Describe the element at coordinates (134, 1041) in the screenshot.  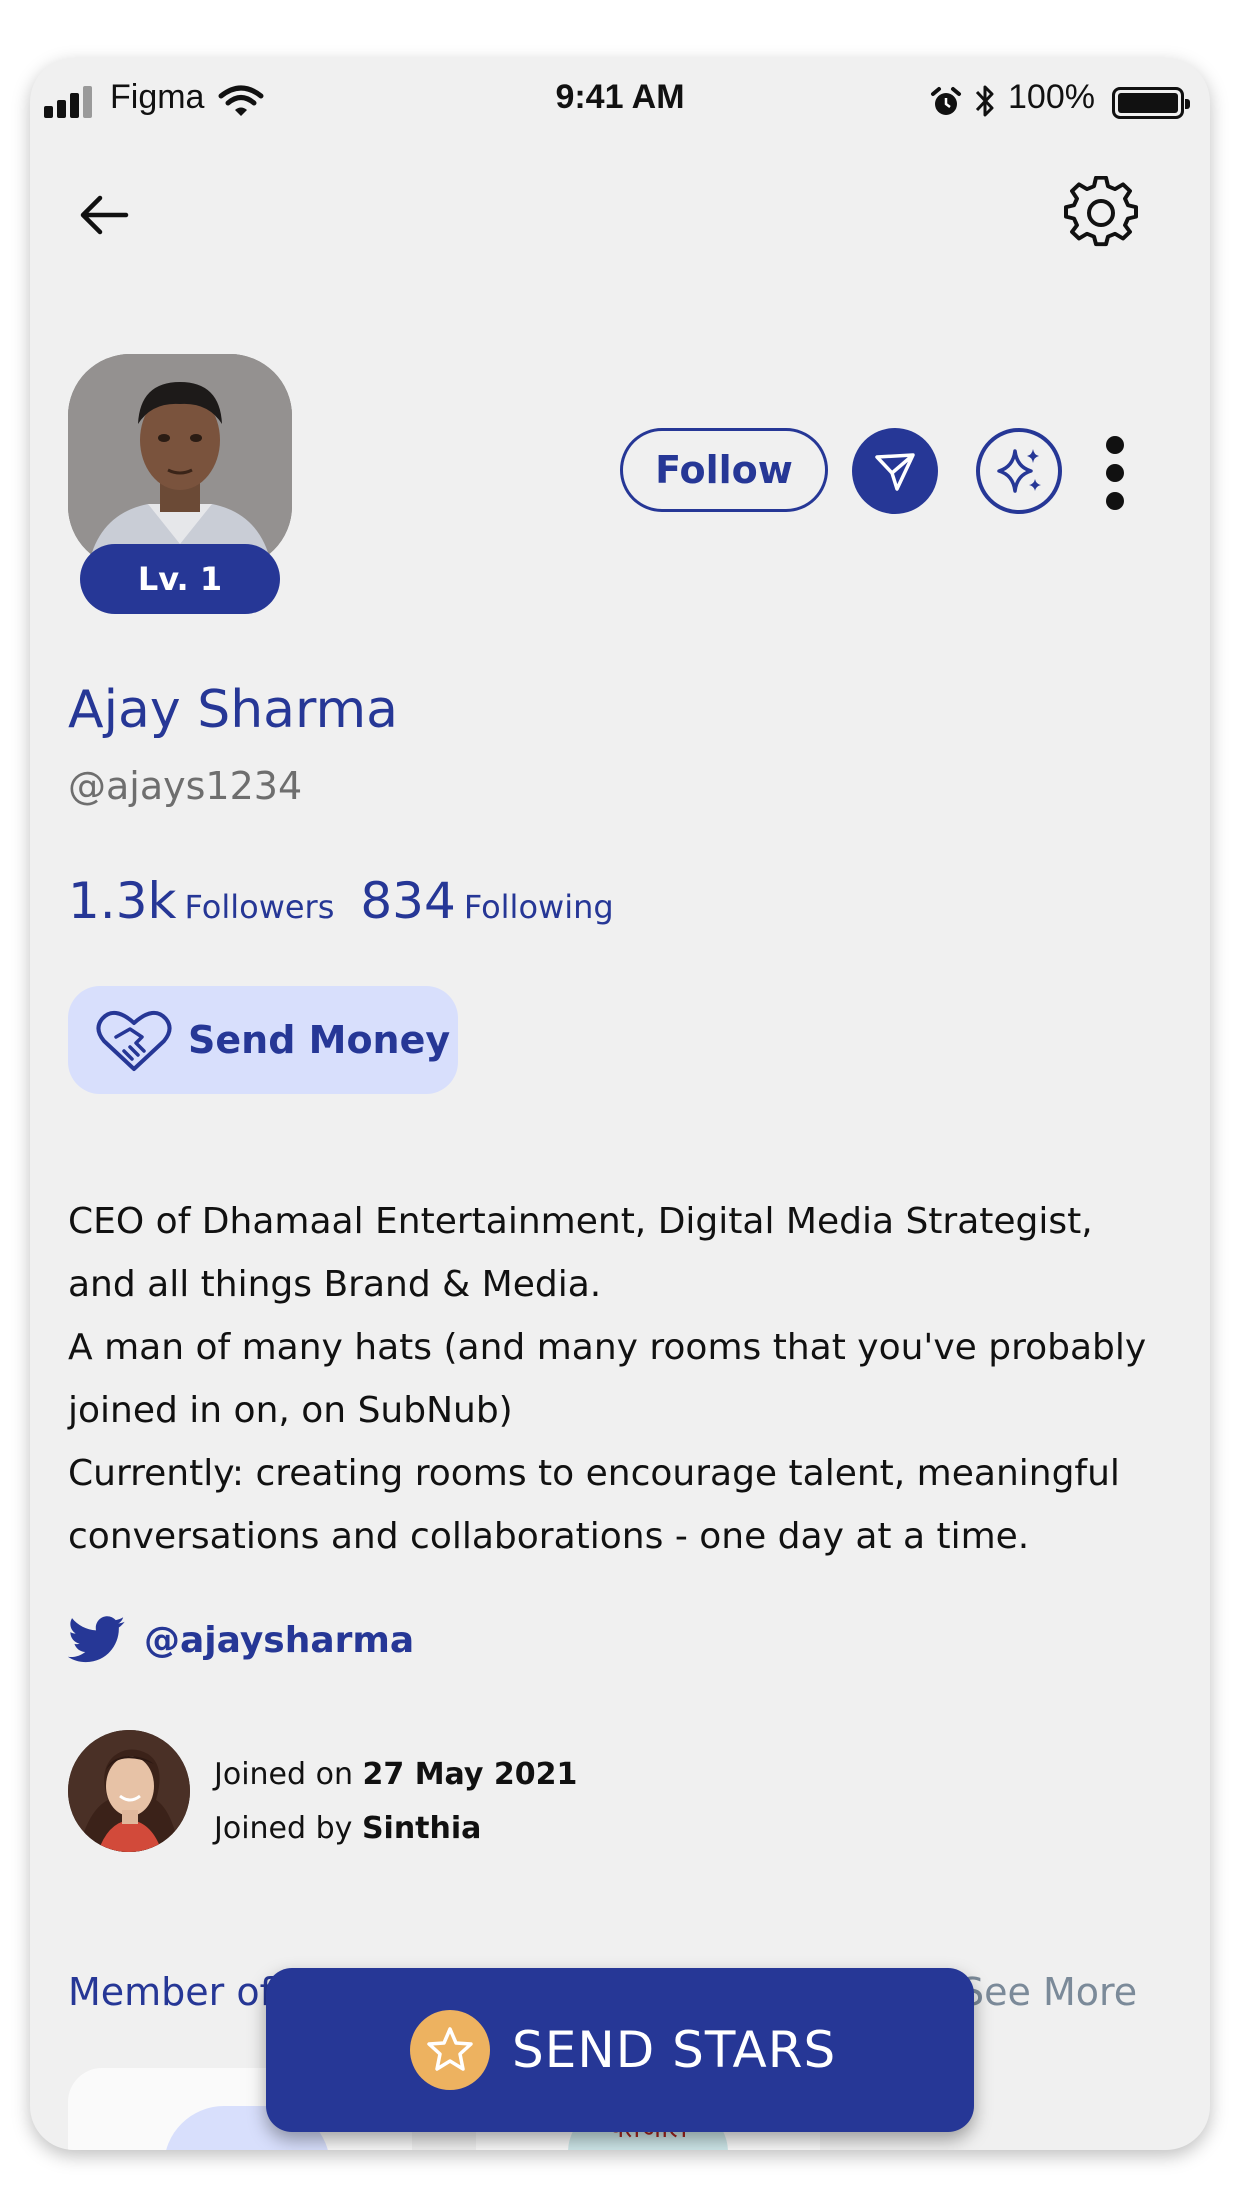
I see `heart-handshake-icon` at that location.